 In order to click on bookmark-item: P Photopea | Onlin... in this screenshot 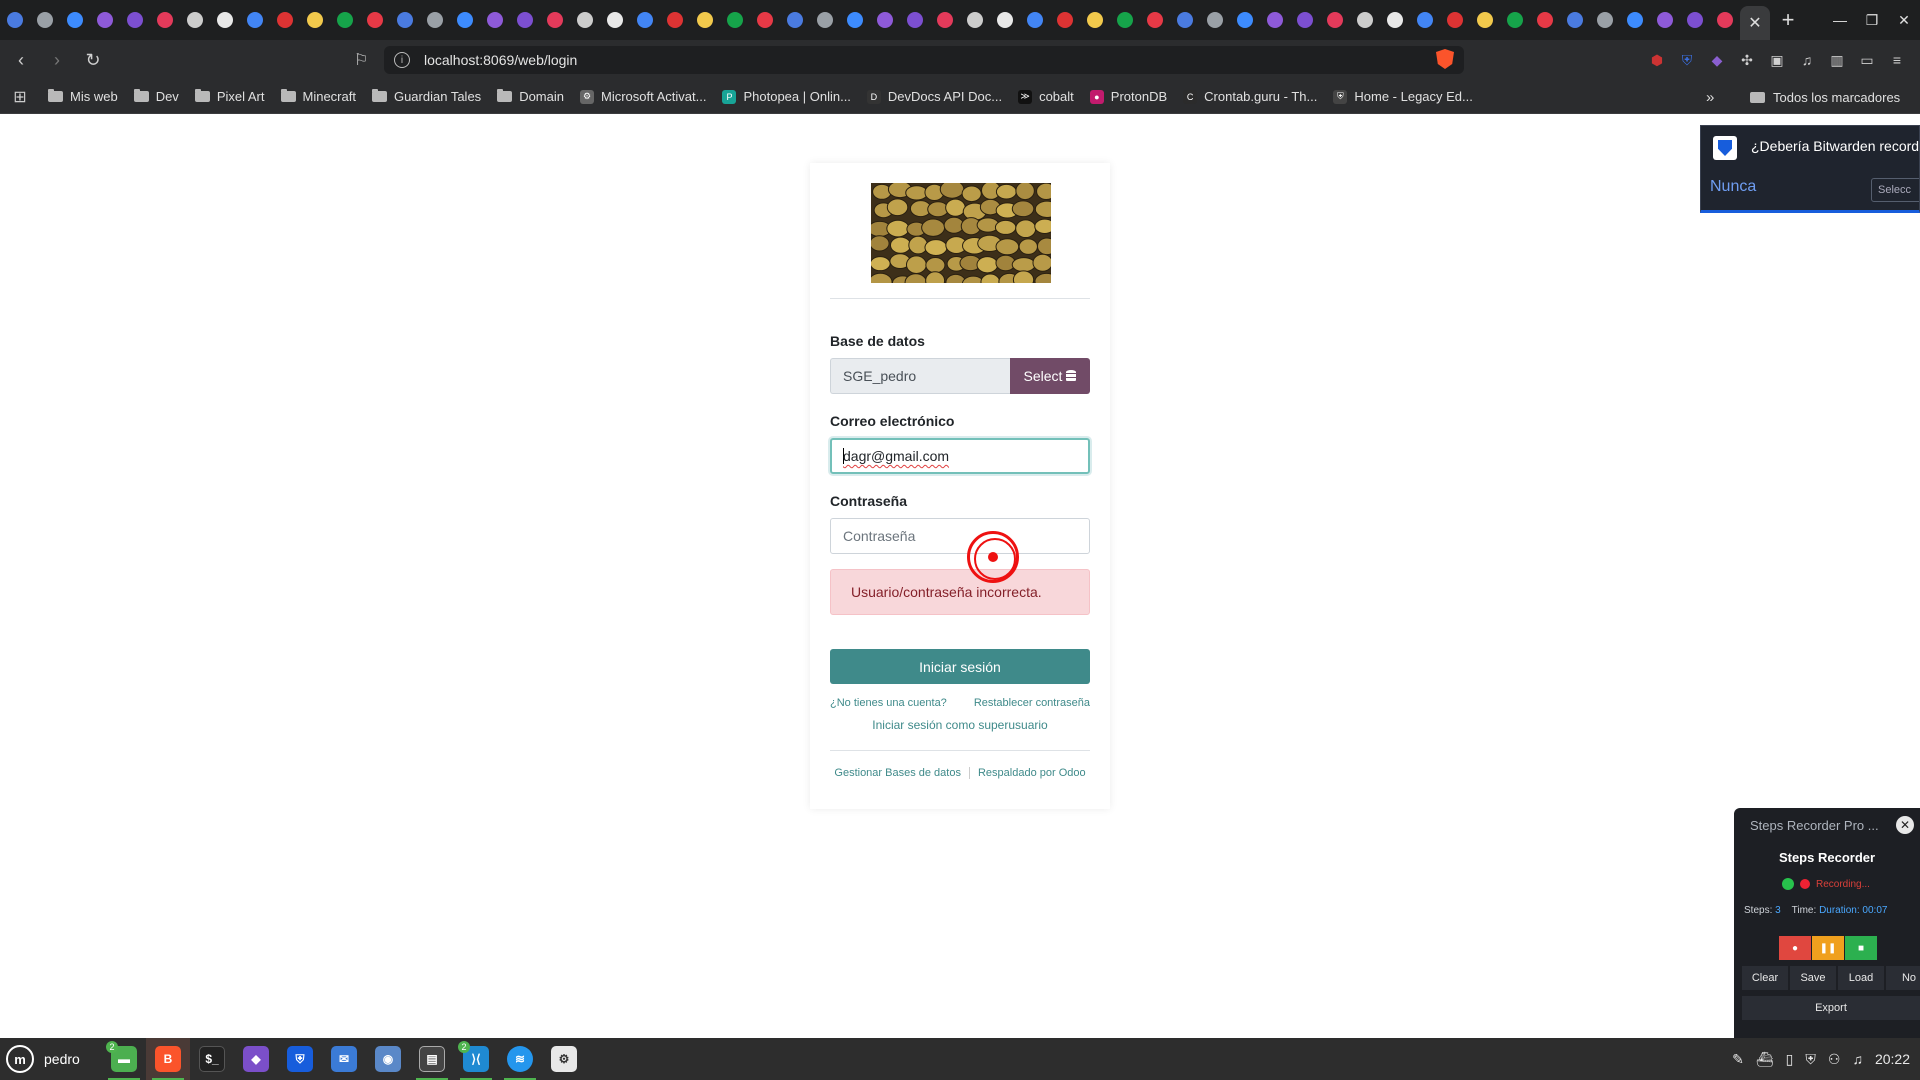, I will do `click(786, 97)`.